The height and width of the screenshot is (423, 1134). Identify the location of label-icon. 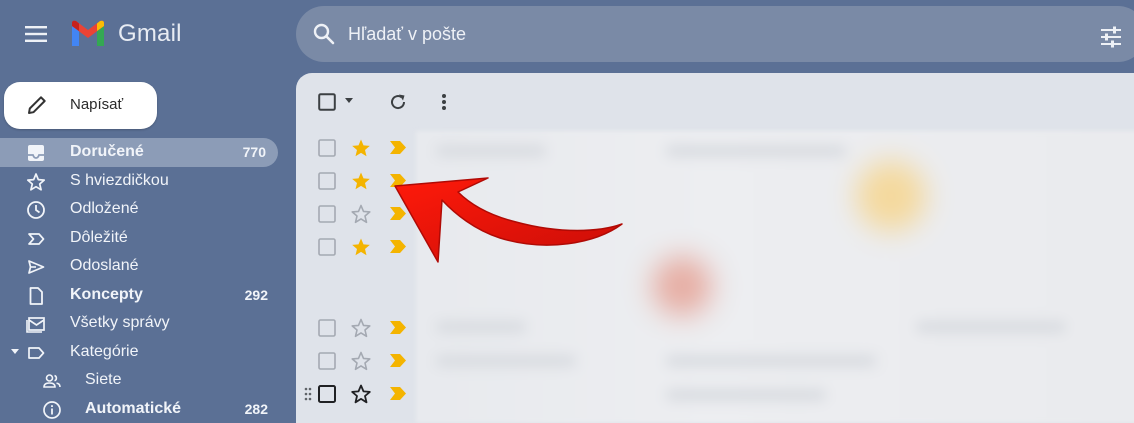
(36, 353).